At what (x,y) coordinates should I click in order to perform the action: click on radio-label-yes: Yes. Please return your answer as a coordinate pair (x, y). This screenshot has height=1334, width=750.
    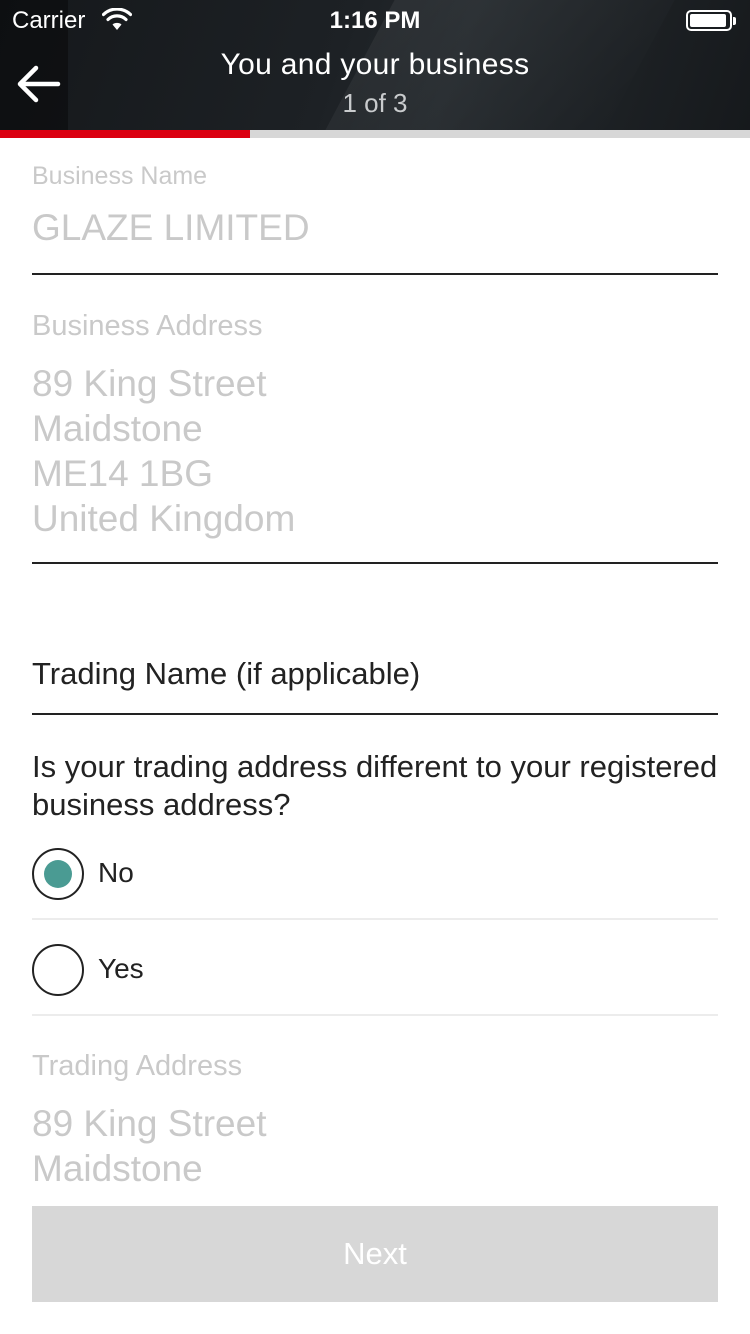
    Looking at the image, I should click on (121, 968).